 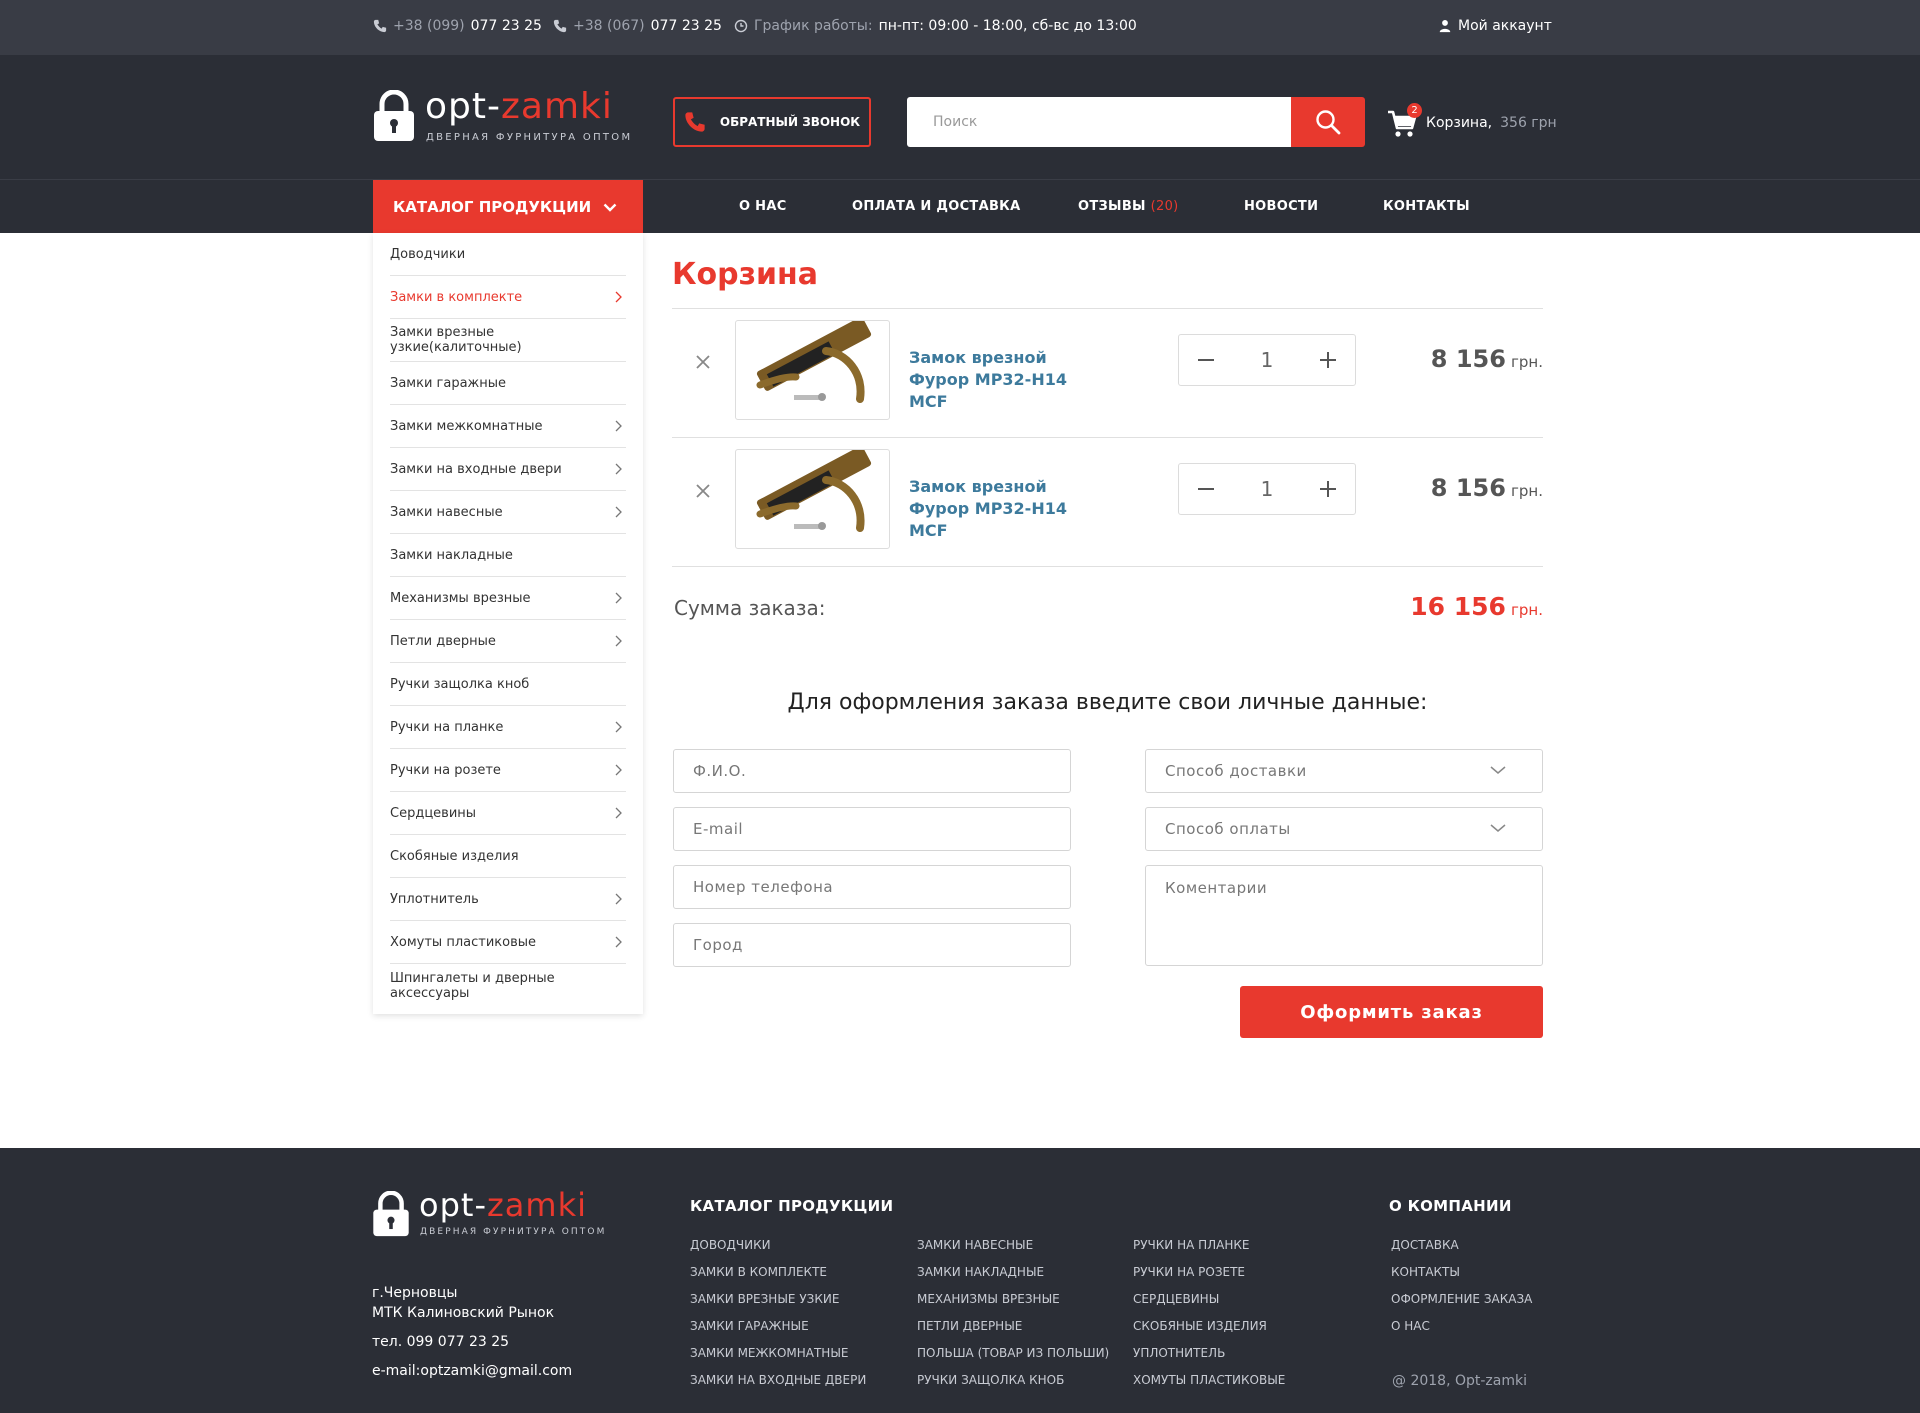 What do you see at coordinates (1461, 1332) in the screenshot?
I see `footer-company-link: О нас` at bounding box center [1461, 1332].